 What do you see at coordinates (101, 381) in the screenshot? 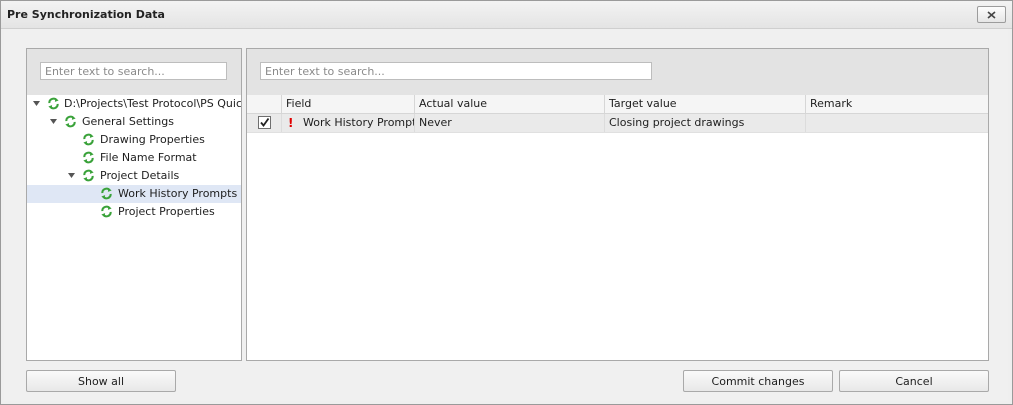
I see `show-all-button: Show all` at bounding box center [101, 381].